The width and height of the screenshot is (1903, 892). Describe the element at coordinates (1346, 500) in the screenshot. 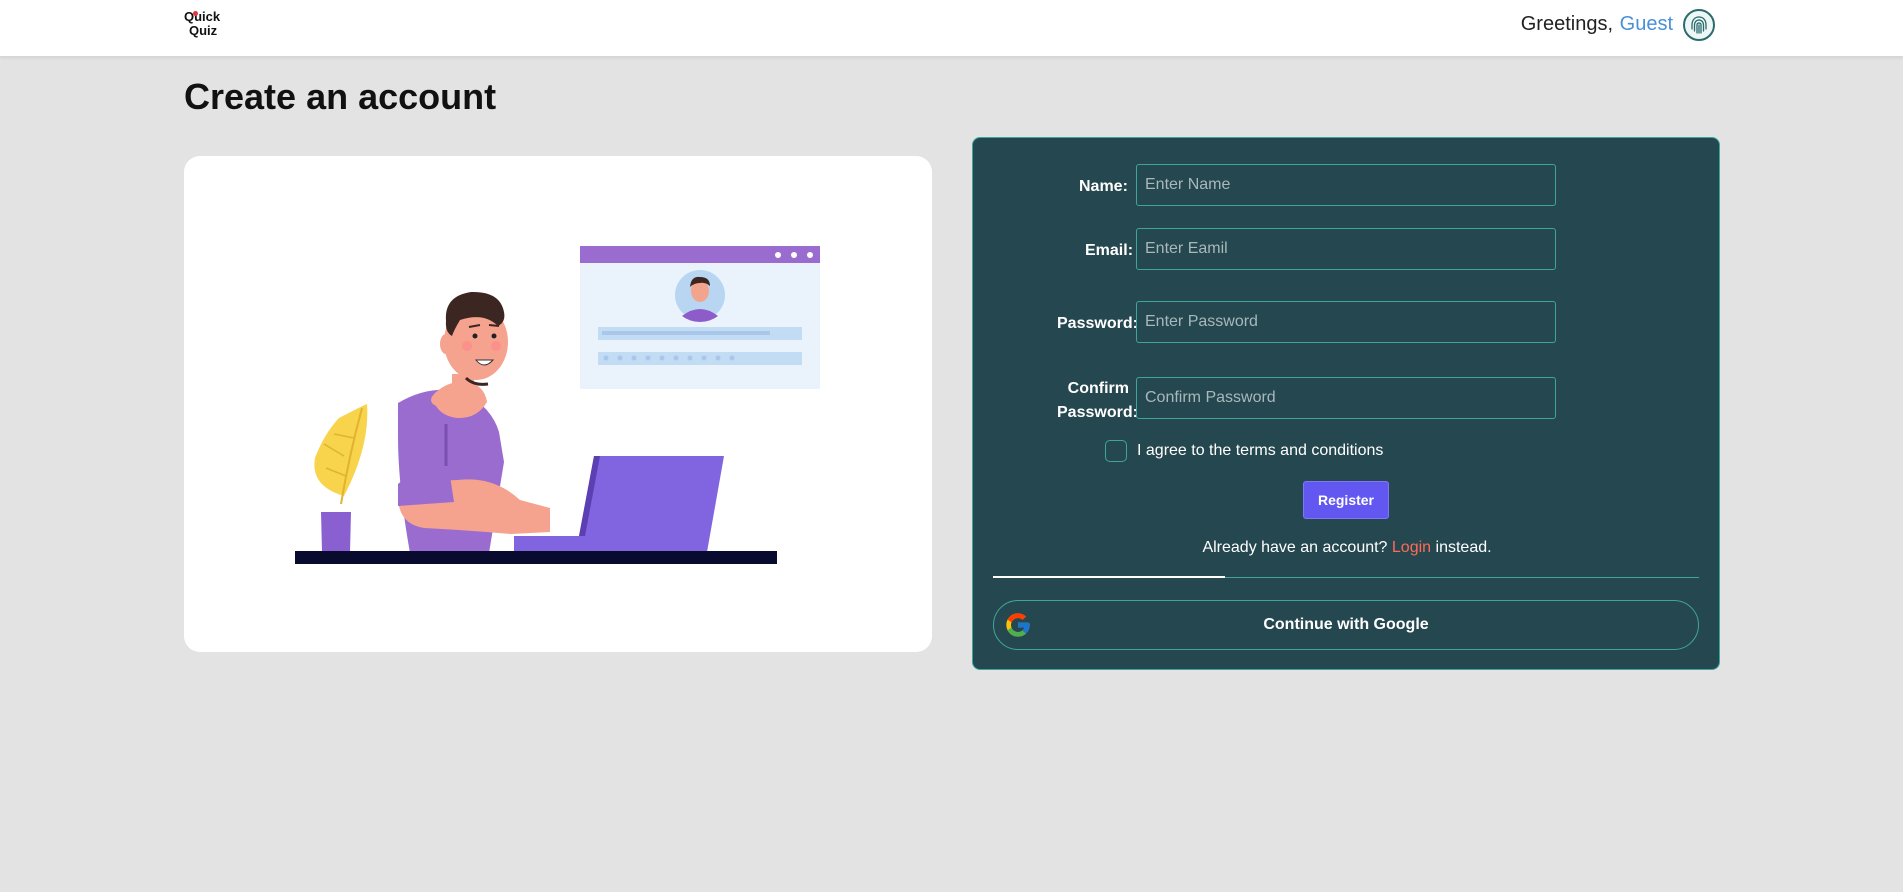

I see `register-button: Register` at that location.